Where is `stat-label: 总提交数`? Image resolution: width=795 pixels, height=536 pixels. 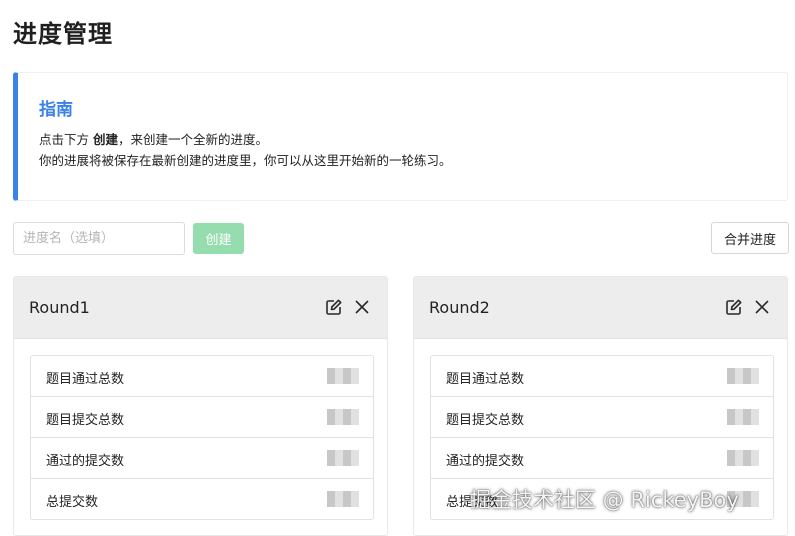 stat-label: 总提交数 is located at coordinates (72, 502).